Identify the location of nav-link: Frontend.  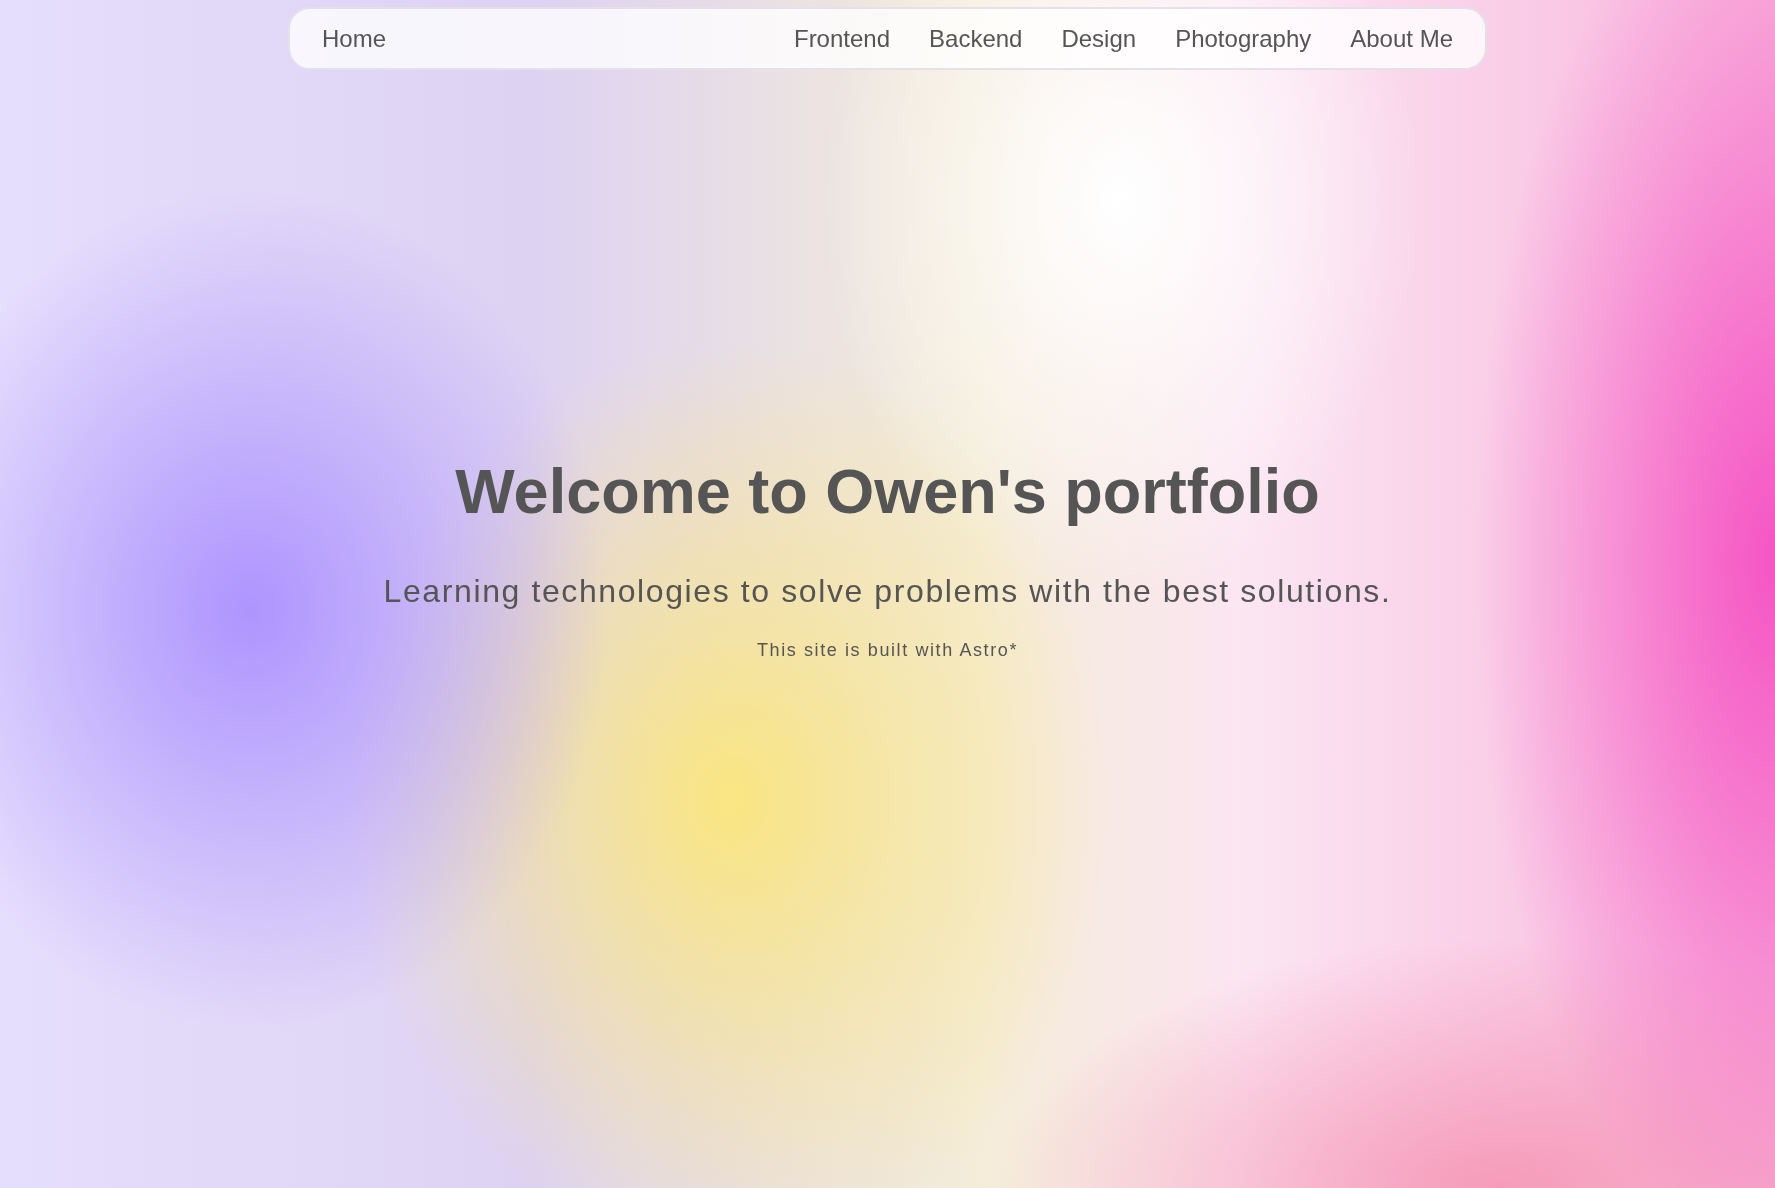
(842, 38).